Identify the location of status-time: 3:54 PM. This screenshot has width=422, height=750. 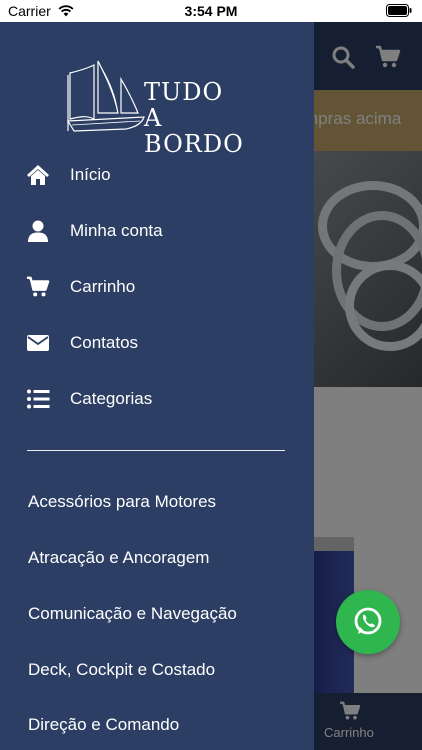
(211, 11).